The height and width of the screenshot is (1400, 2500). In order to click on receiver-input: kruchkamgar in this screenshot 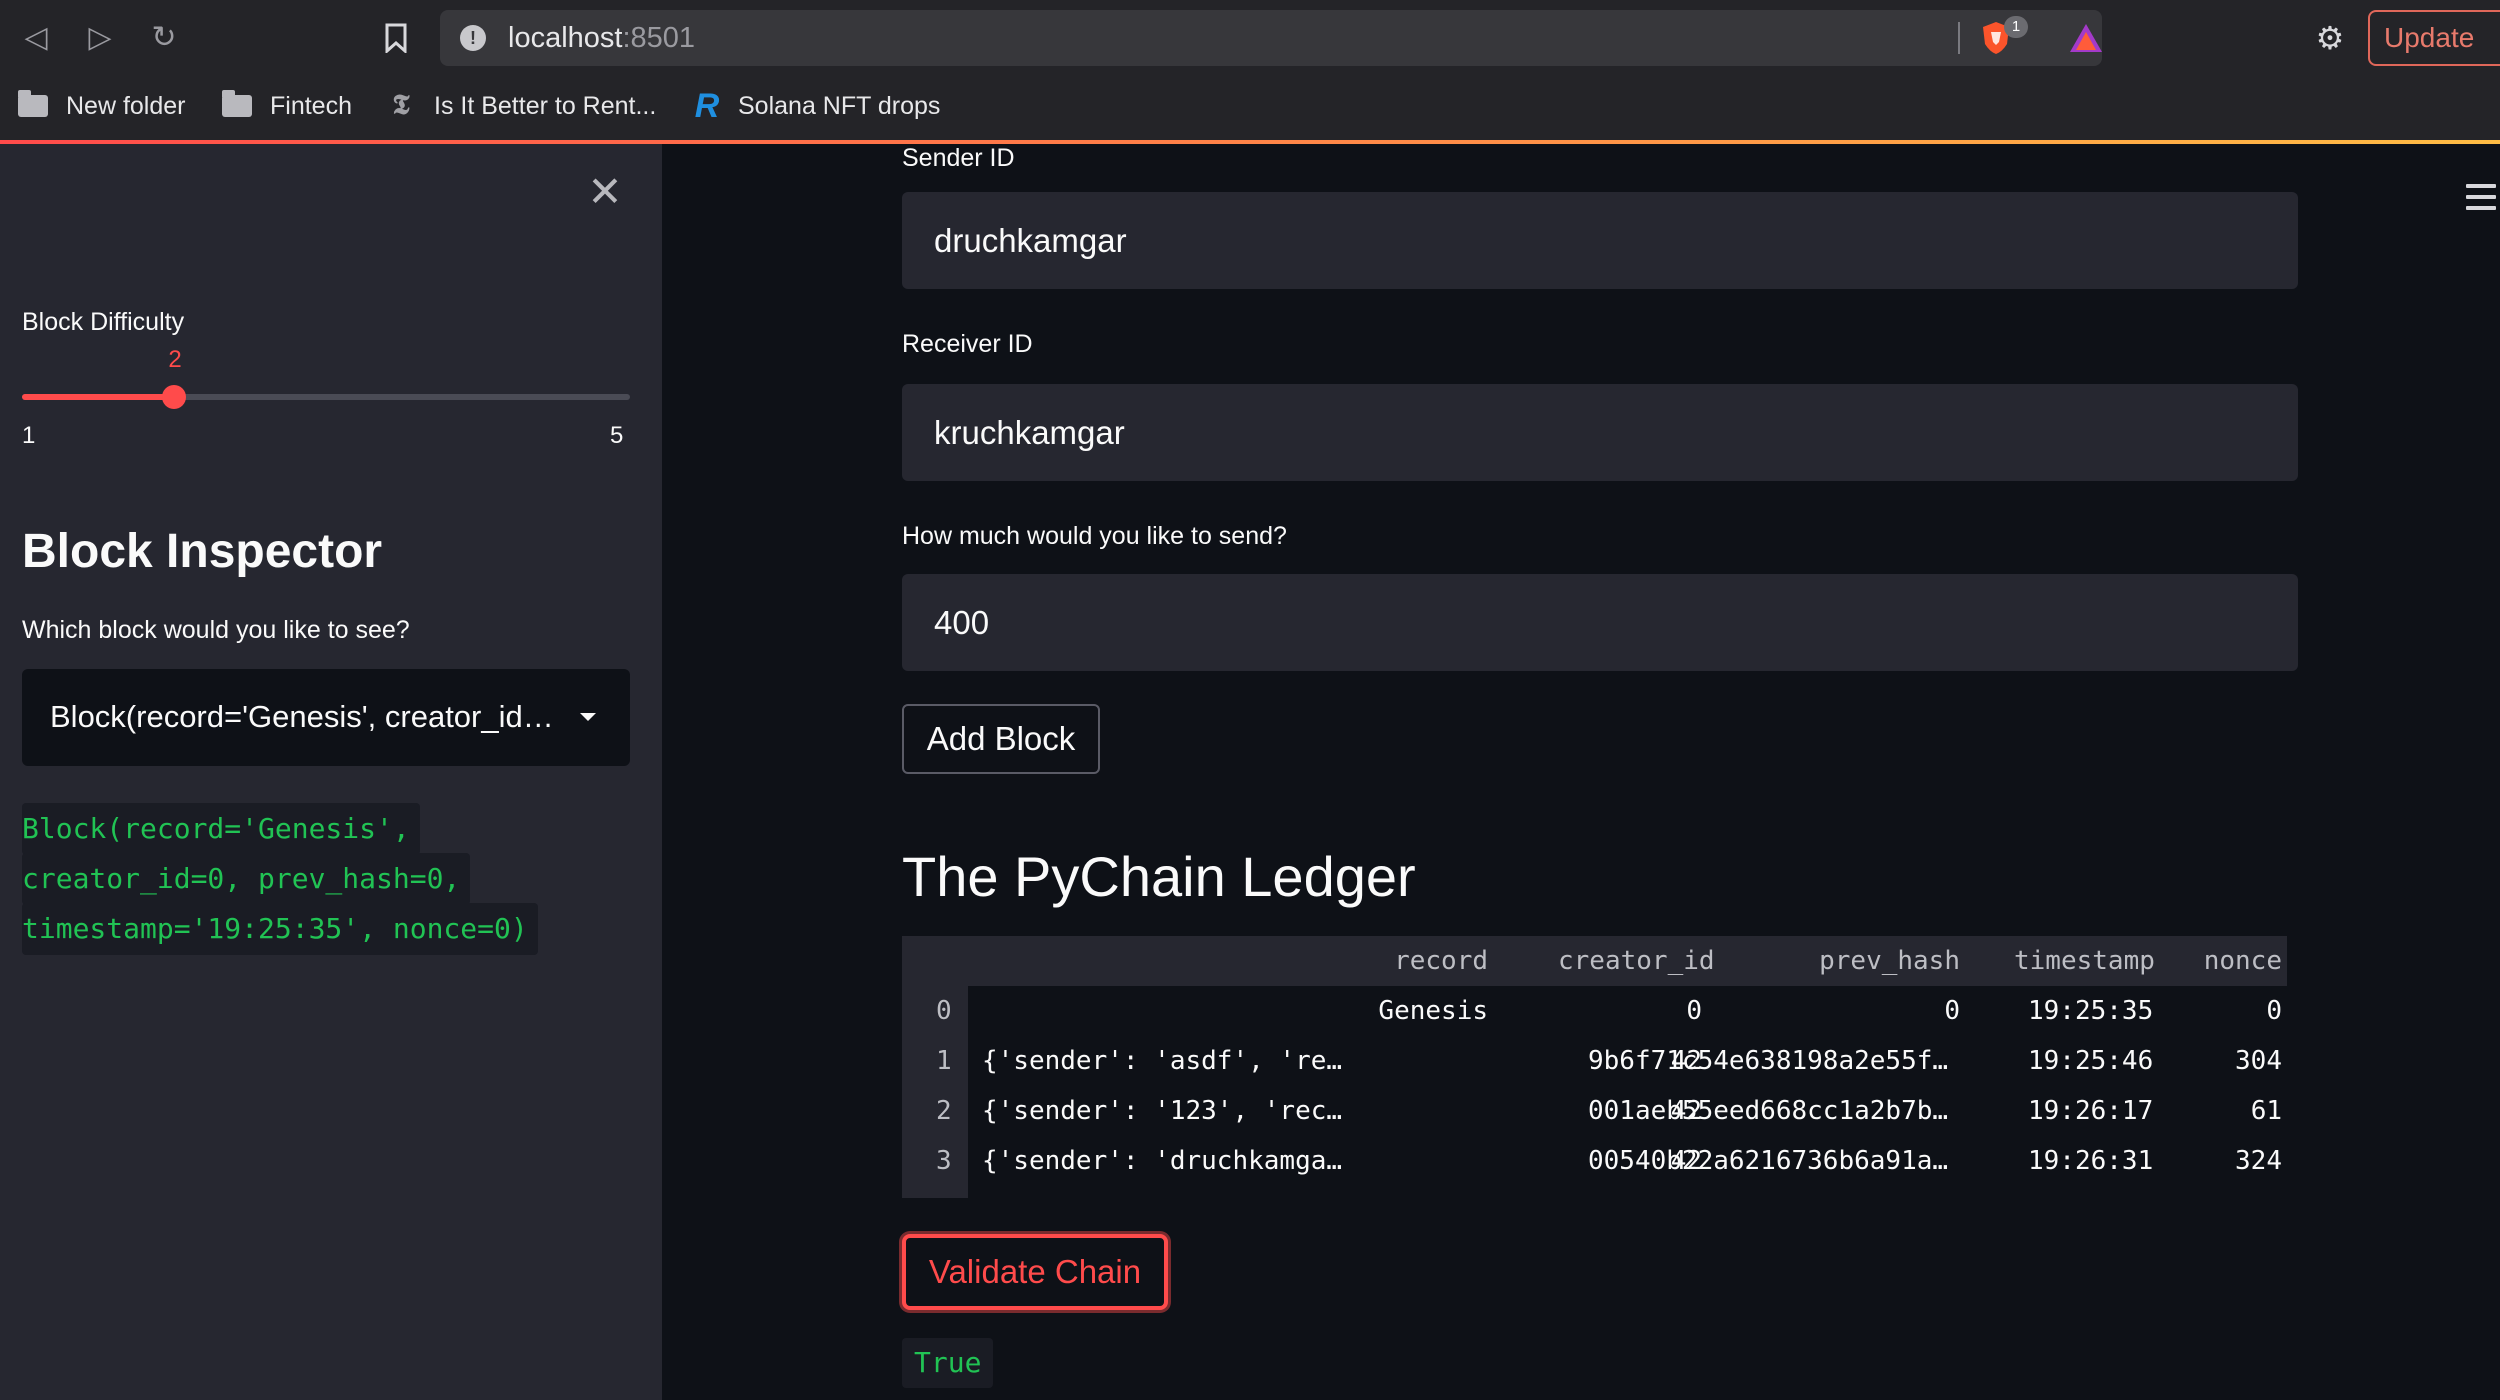, I will do `click(1600, 432)`.